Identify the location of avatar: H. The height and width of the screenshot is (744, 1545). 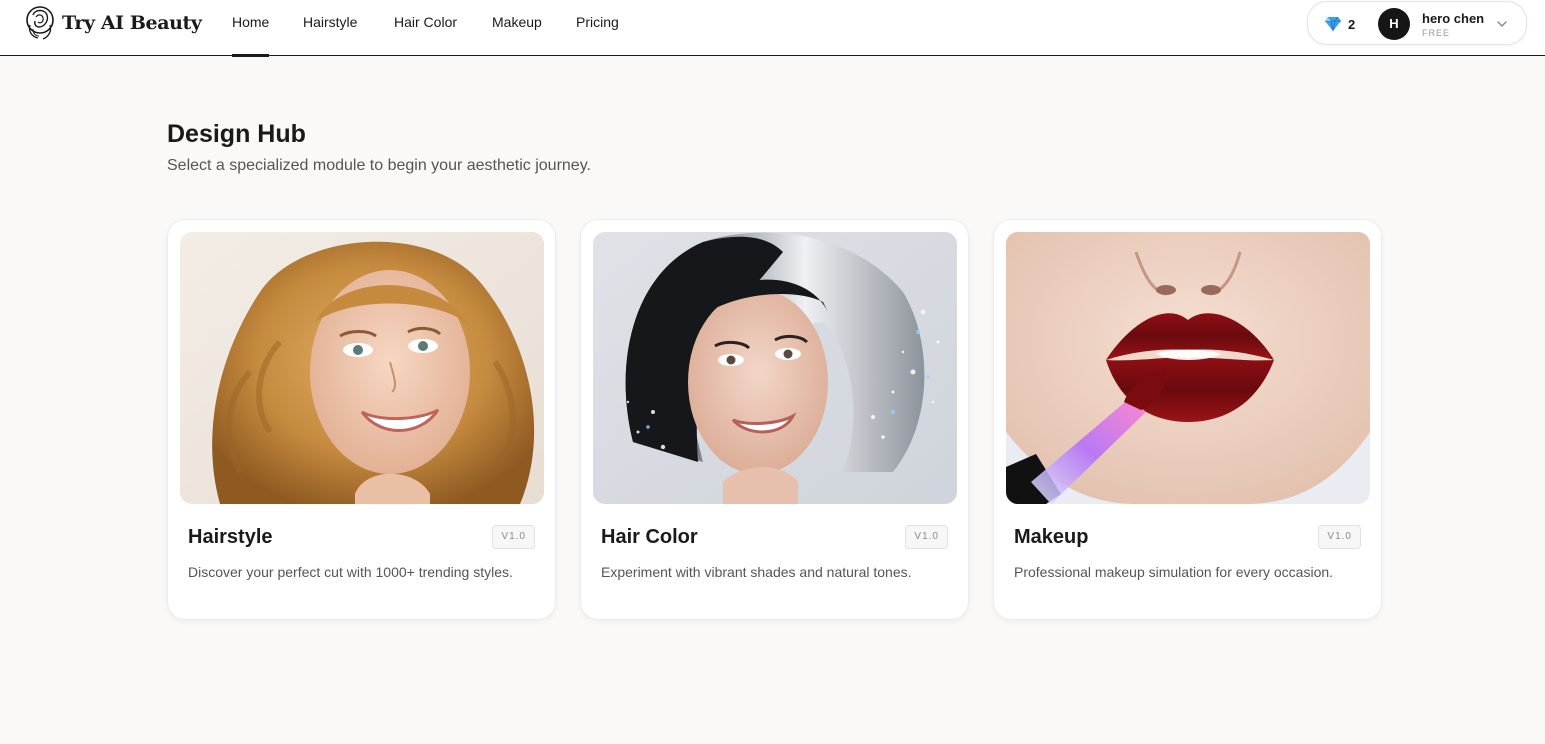
(1394, 24).